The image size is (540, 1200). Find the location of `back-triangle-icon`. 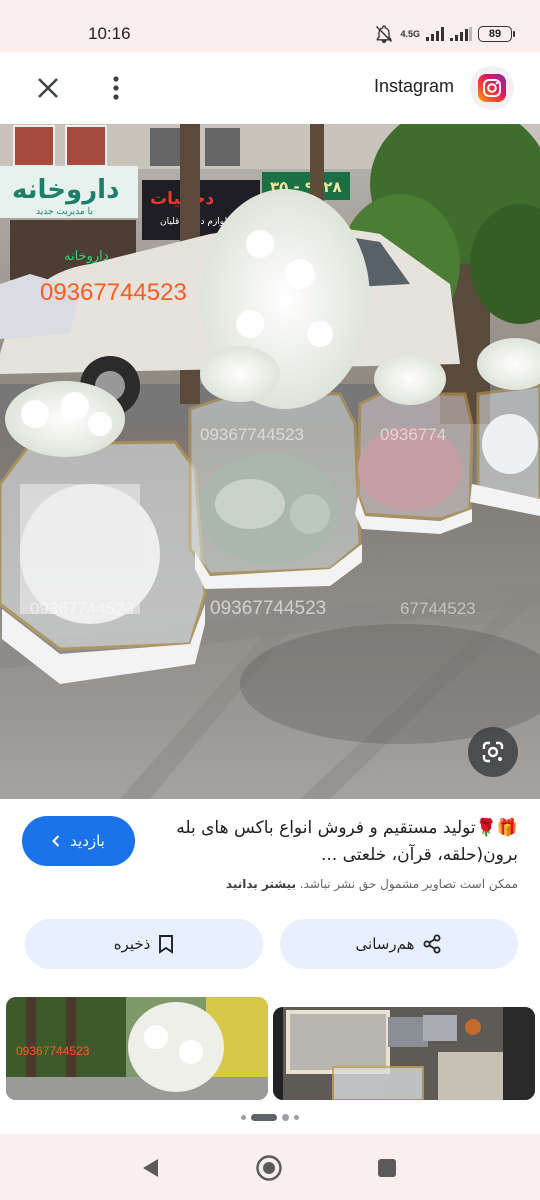

back-triangle-icon is located at coordinates (150, 1168).